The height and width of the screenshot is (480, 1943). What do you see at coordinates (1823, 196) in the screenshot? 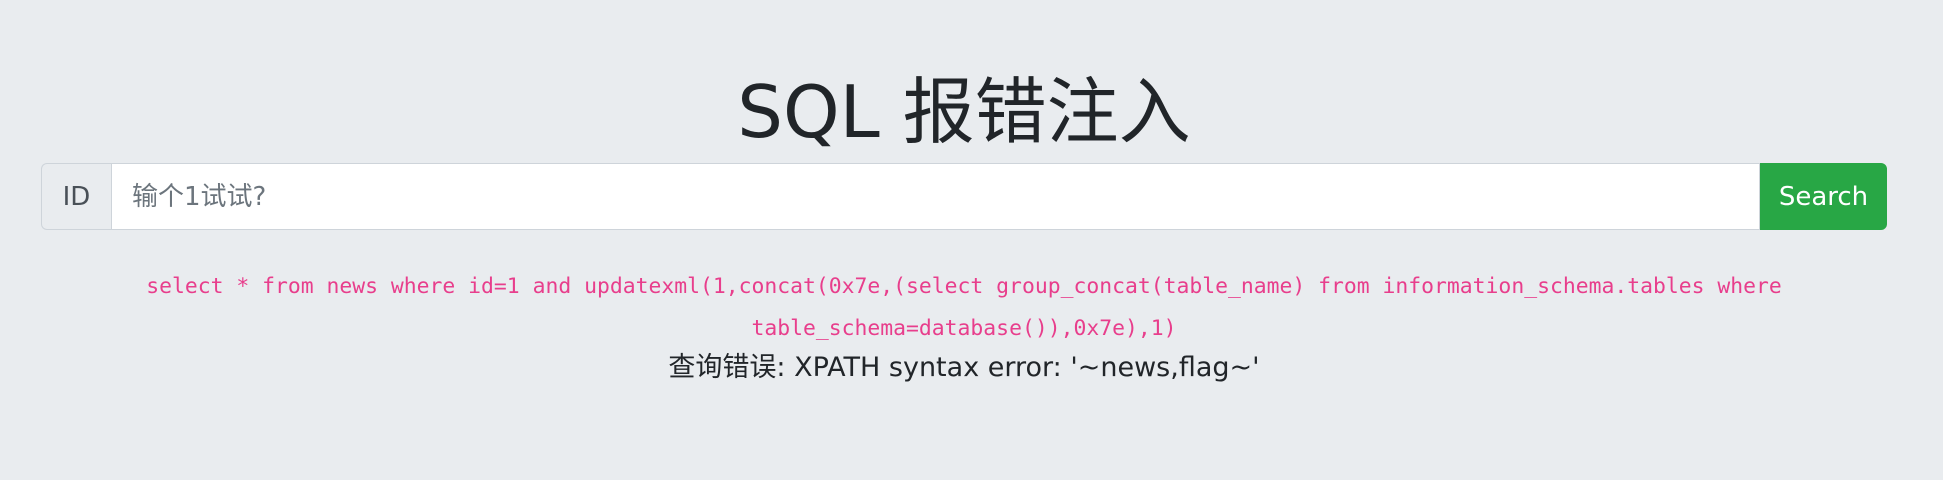
I see `search-button: Search` at bounding box center [1823, 196].